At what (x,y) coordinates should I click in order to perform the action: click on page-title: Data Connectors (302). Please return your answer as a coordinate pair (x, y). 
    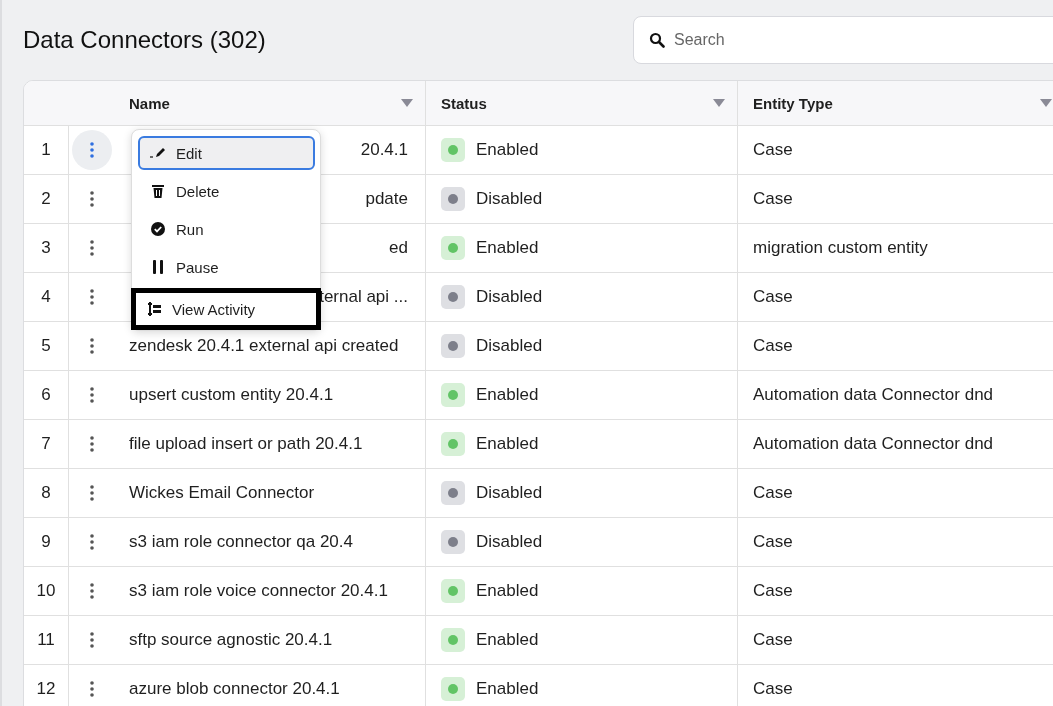
    Looking at the image, I should click on (144, 40).